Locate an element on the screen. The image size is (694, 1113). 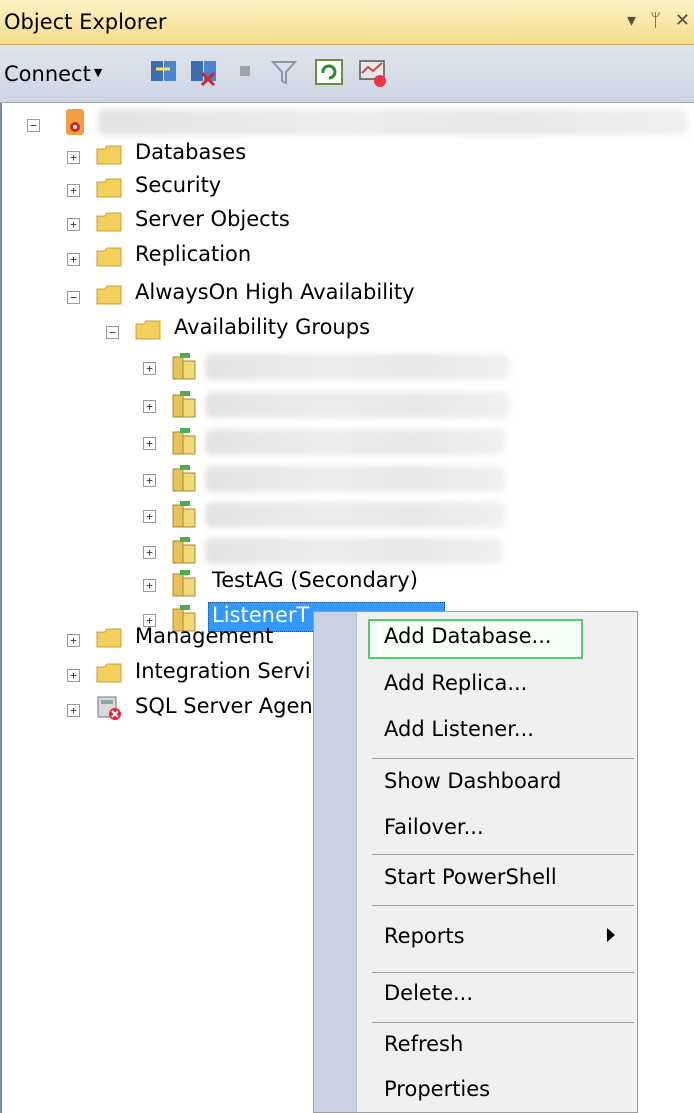
tree-node-availability-groups: − Availability Groups is located at coordinates (230, 330).